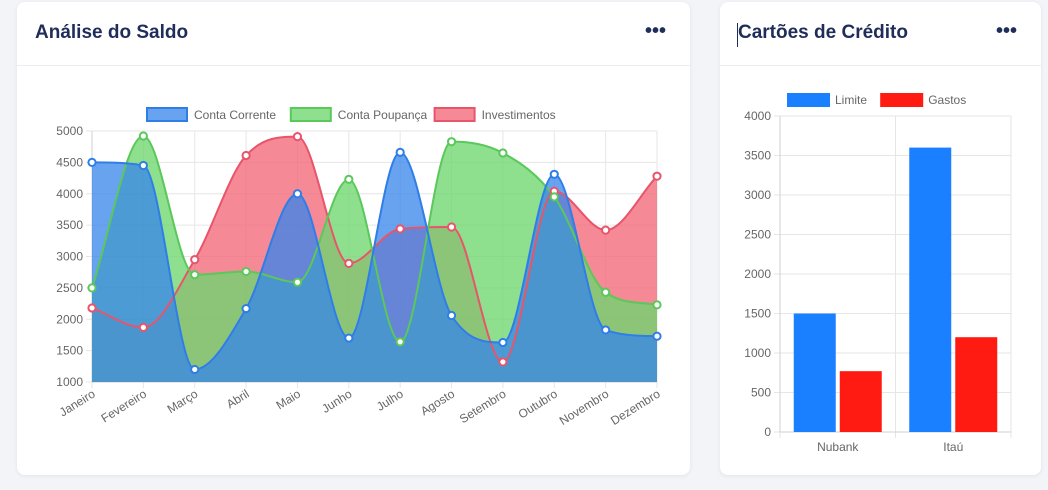 The width and height of the screenshot is (1048, 490). What do you see at coordinates (876, 100) in the screenshot?
I see `cartoes-legend: Limite Gastos` at bounding box center [876, 100].